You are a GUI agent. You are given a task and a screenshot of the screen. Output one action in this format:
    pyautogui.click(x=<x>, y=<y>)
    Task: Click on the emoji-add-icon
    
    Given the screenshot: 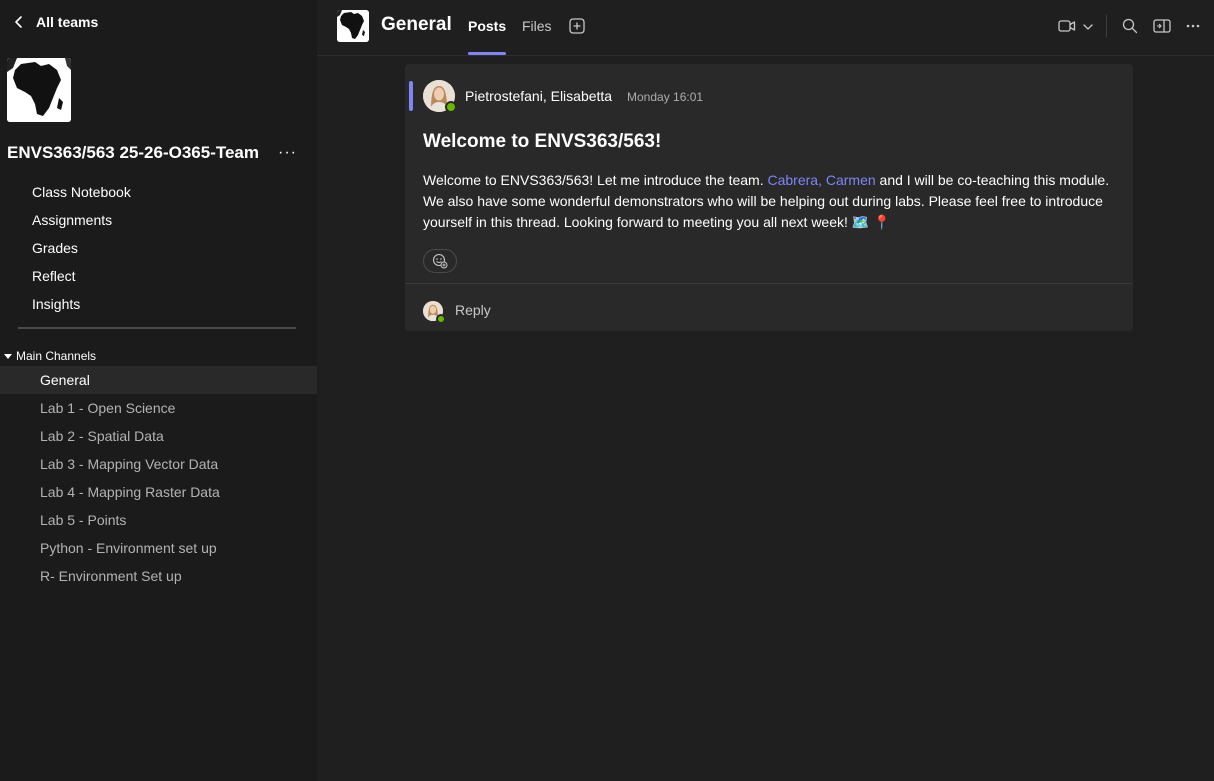 What is the action you would take?
    pyautogui.click(x=440, y=261)
    